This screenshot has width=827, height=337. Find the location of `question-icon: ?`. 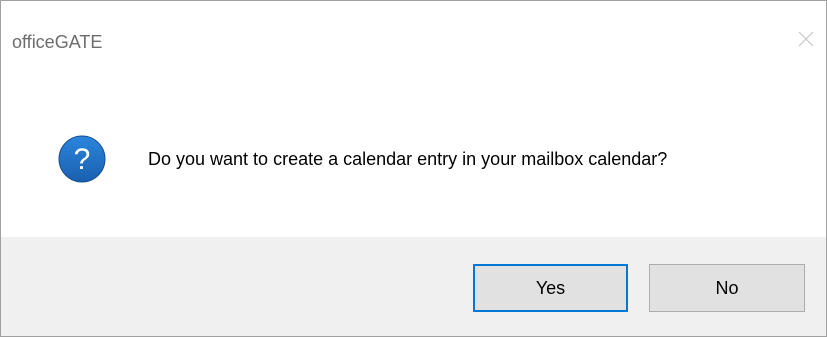

question-icon: ? is located at coordinates (82, 159).